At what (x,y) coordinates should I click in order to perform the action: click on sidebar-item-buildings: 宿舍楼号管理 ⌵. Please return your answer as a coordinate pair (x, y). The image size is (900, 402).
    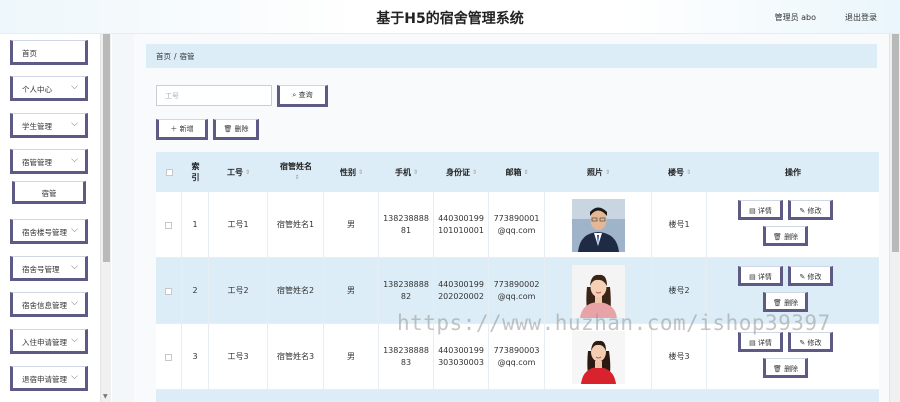
    Looking at the image, I should click on (49, 231).